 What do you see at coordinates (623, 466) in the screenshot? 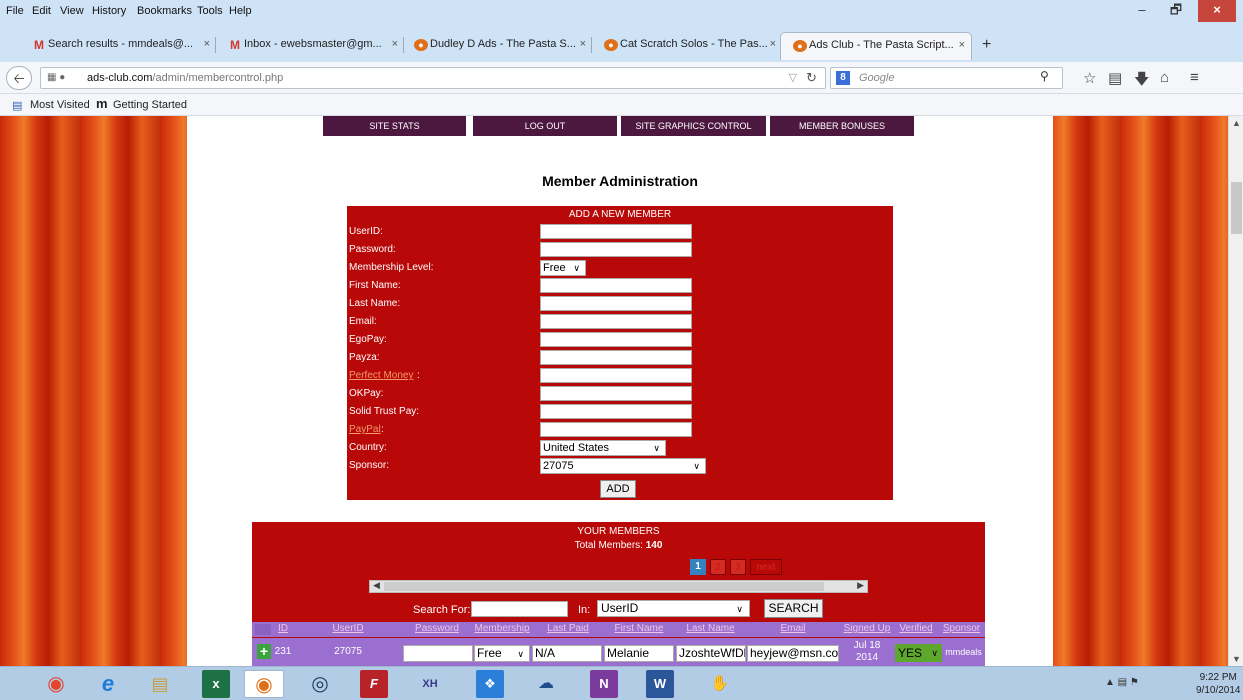
I see `sponsor-select: 27075 ∨` at bounding box center [623, 466].